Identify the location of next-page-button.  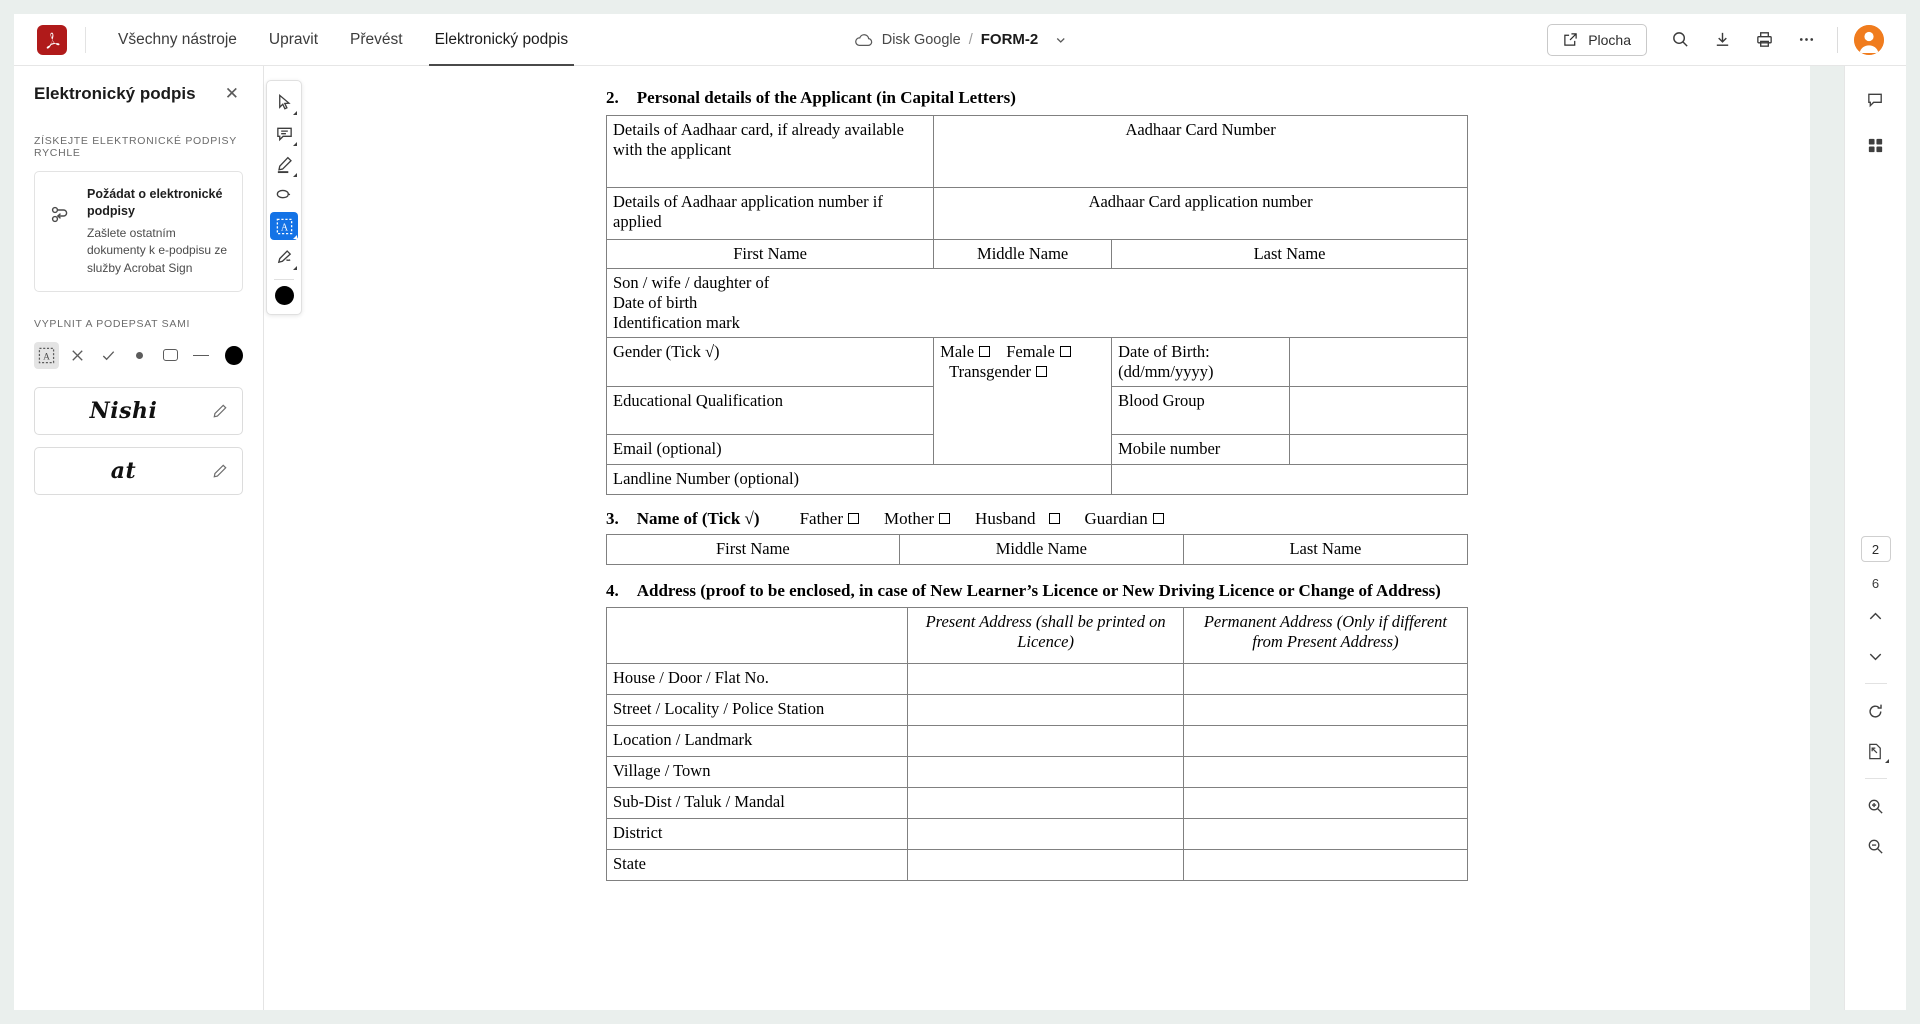
(1876, 656).